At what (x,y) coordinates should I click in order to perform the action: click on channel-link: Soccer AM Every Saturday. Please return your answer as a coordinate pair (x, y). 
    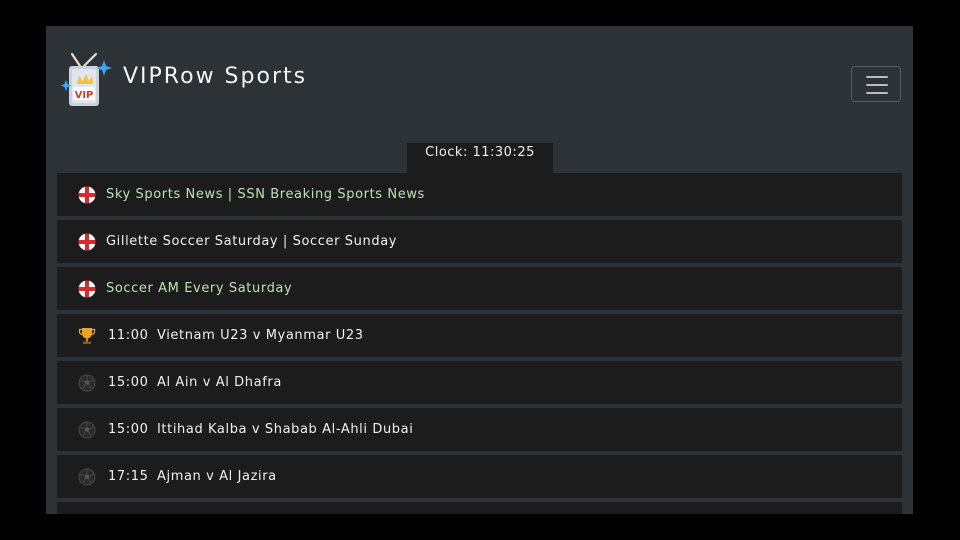
    Looking at the image, I should click on (199, 288).